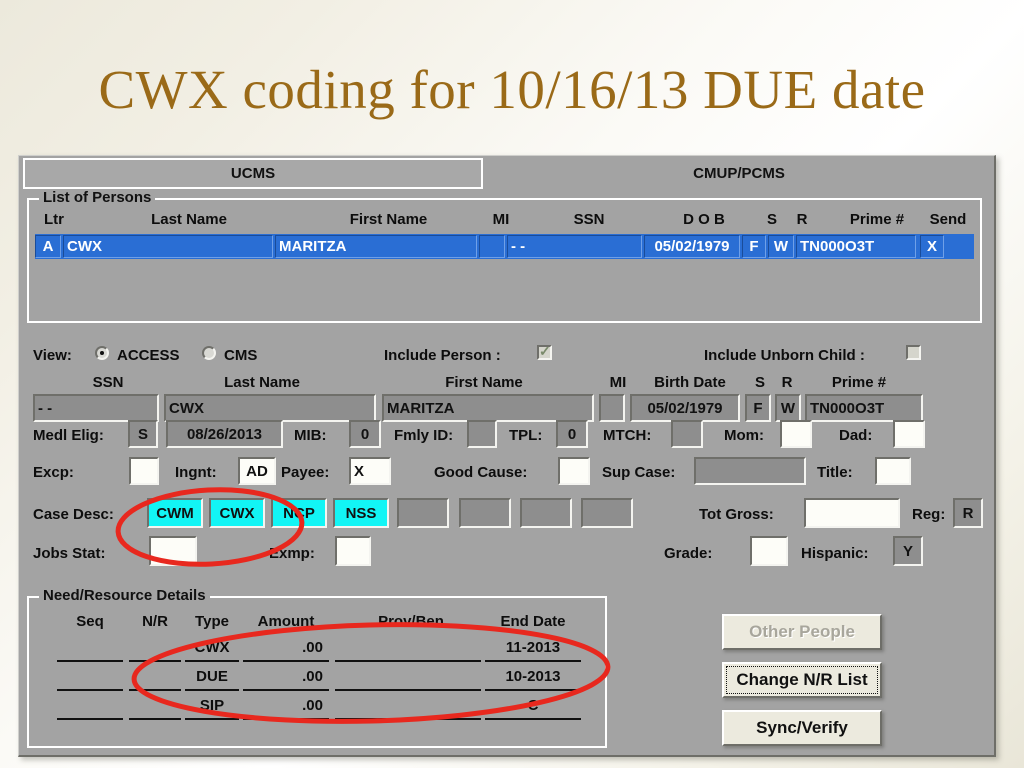 The width and height of the screenshot is (1024, 768). Describe the element at coordinates (270, 408) in the screenshot. I see `detail-last-name-field: CWX` at that location.